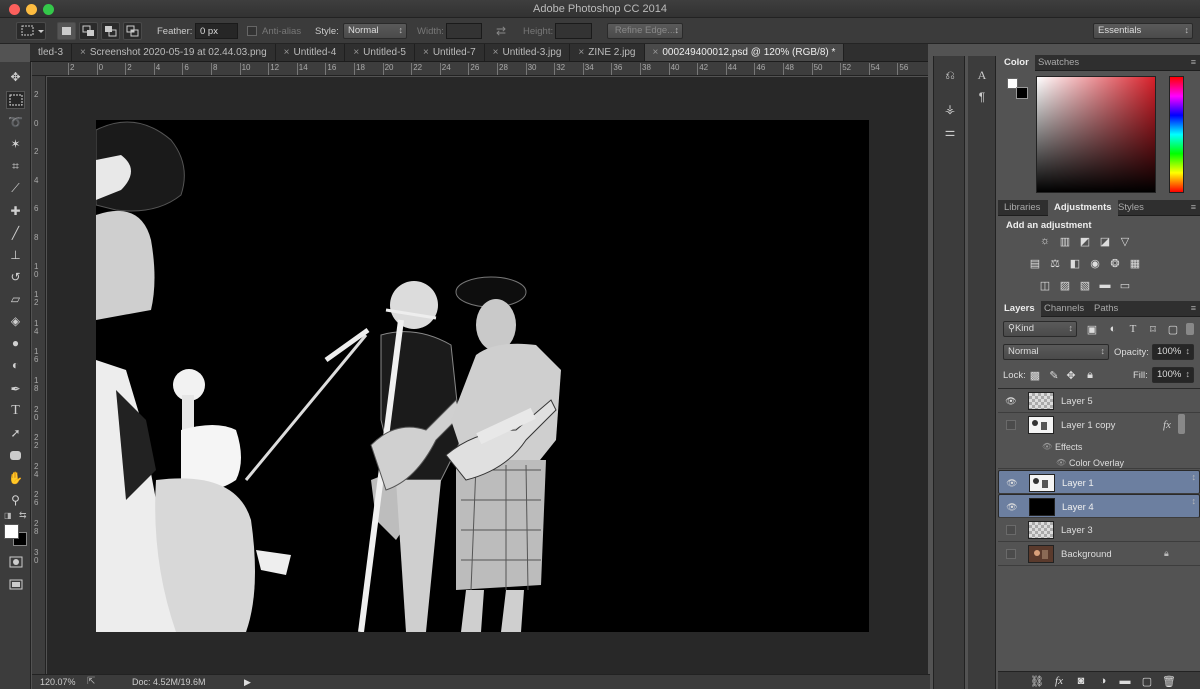  I want to click on layer-row-layer-4: 👁︎ Layer 4, so click(1099, 506).